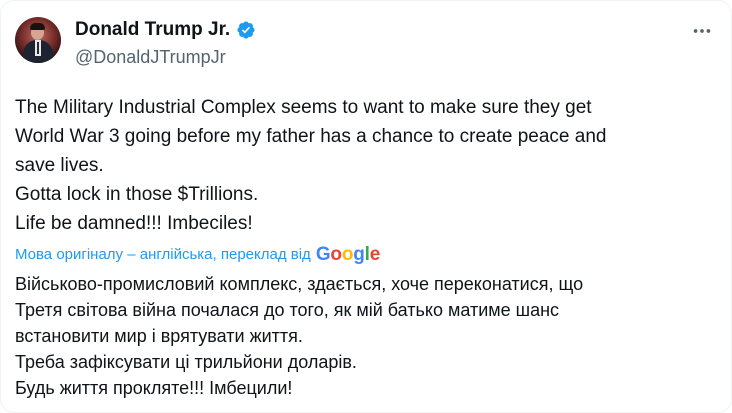  I want to click on author-name-row: Donald Trump Jr., so click(165, 30).